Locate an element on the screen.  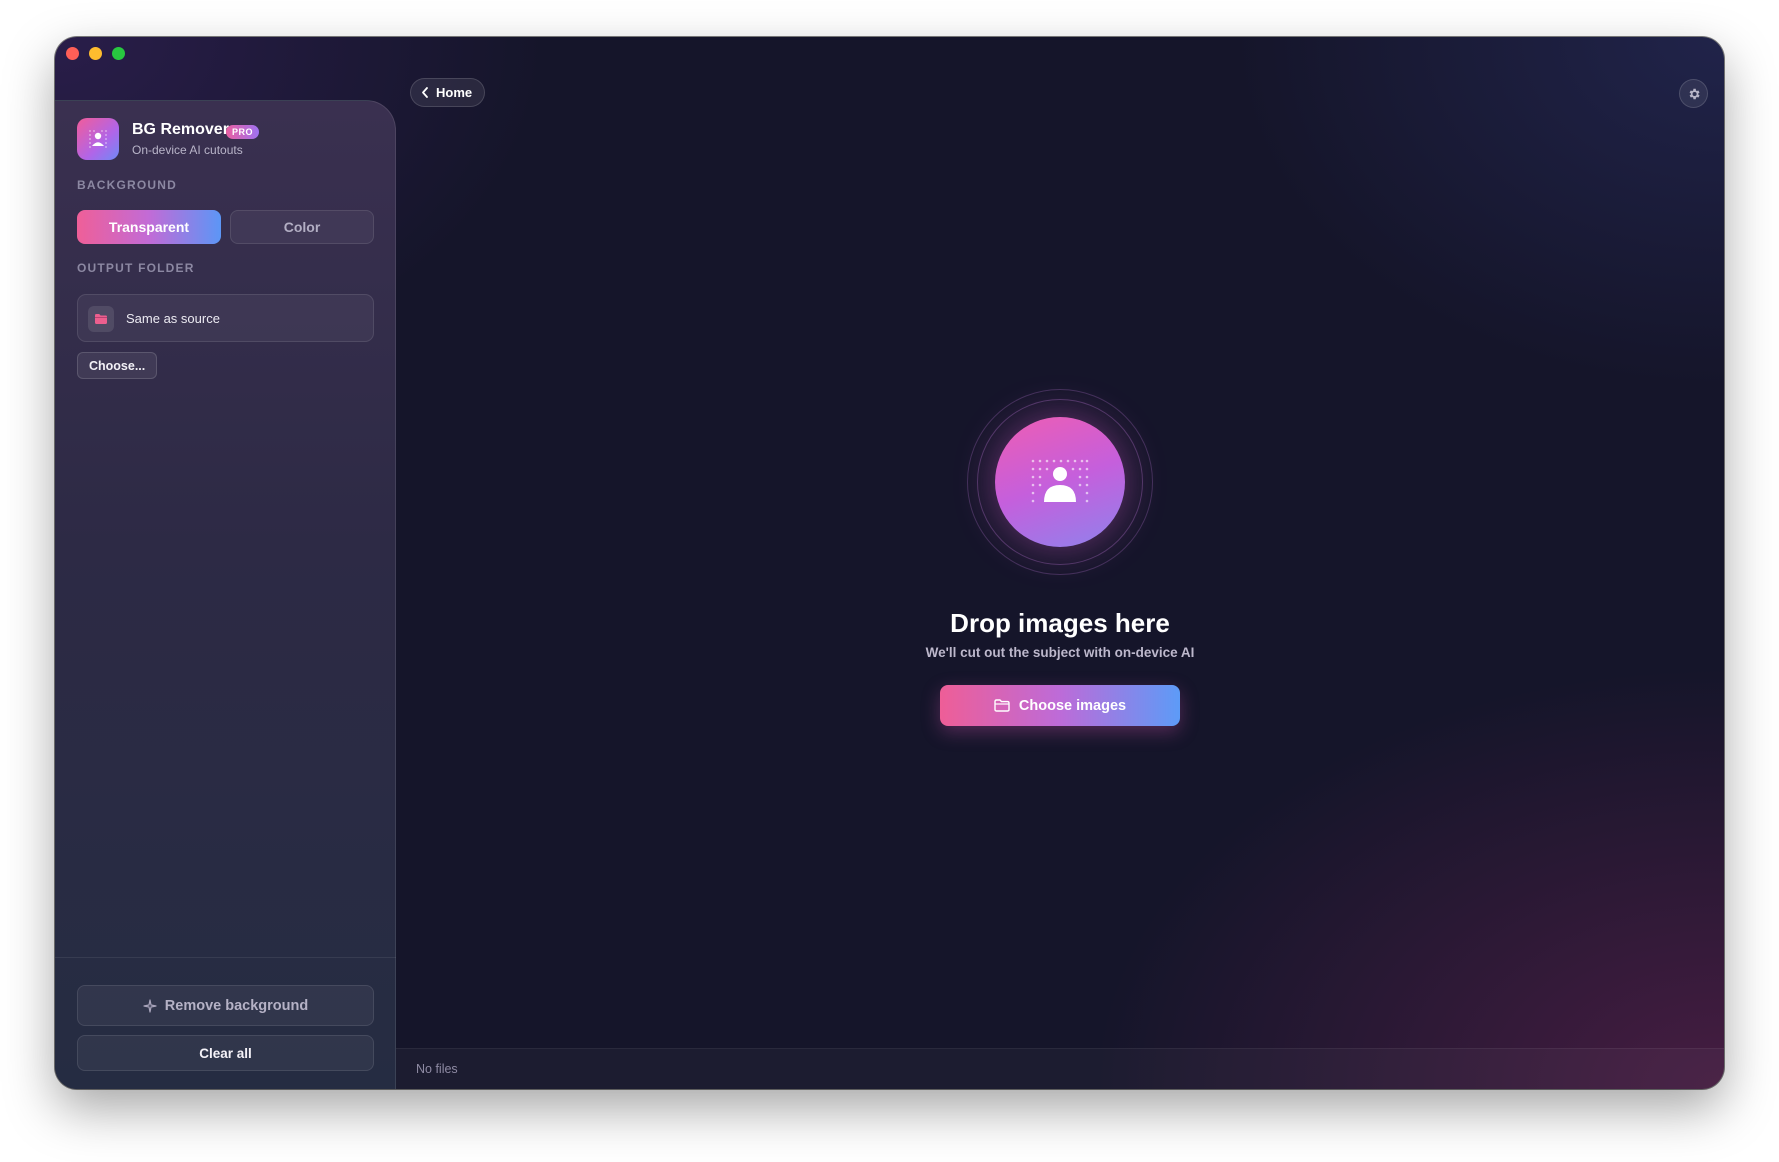
chevron-left-icon is located at coordinates (425, 92).